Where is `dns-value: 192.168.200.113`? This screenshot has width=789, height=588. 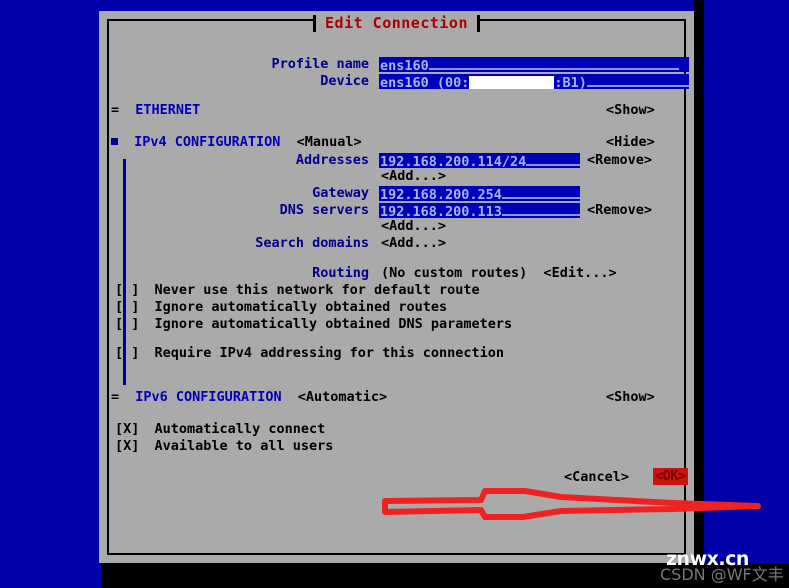 dns-value: 192.168.200.113 is located at coordinates (441, 210).